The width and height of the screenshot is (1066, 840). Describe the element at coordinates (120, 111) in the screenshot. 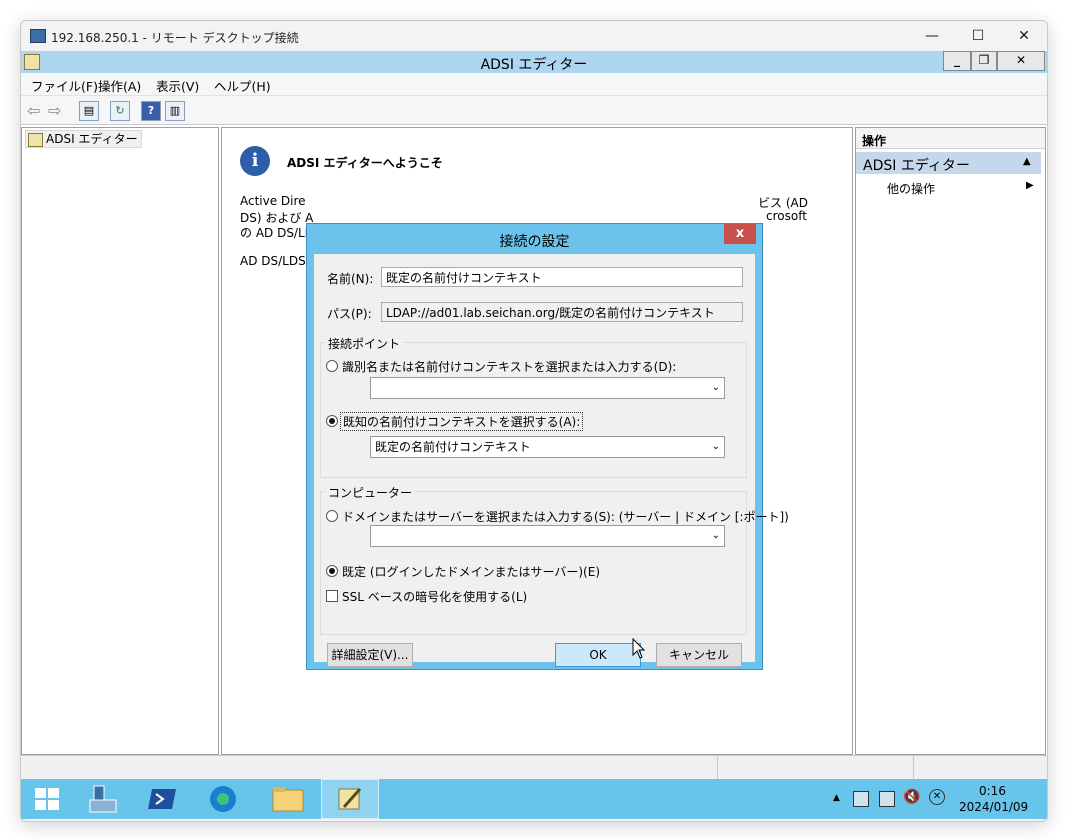

I see `refresh-icon: ↻` at that location.